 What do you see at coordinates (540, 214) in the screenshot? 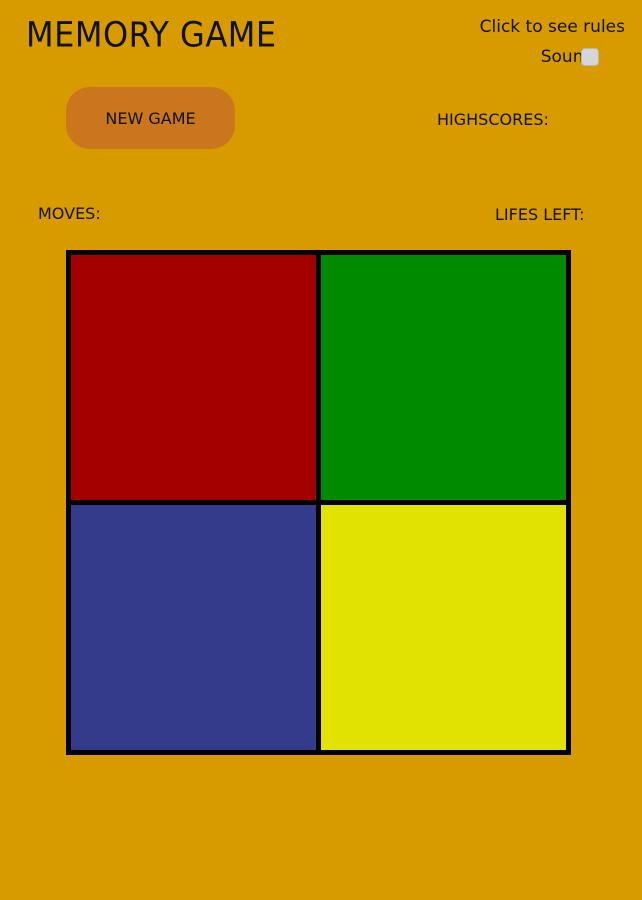
I see `lifes-left-label: LIFES LEFT:` at bounding box center [540, 214].